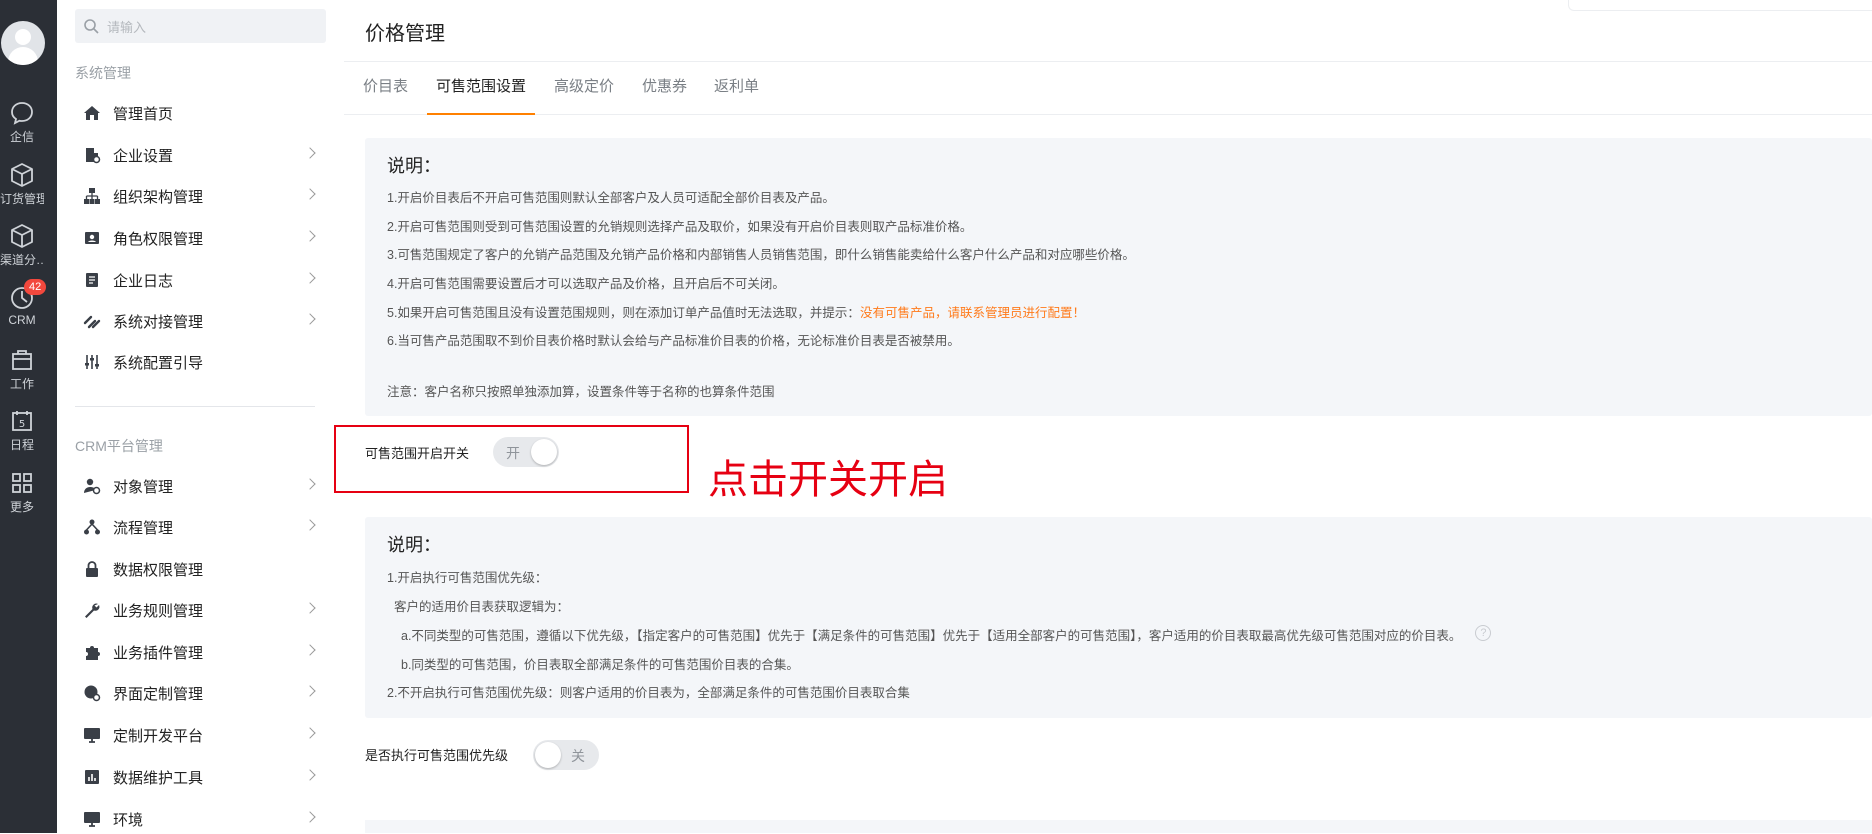 This screenshot has width=1872, height=834. Describe the element at coordinates (199, 238) in the screenshot. I see `menu-item-roles: 角色权限管理` at that location.